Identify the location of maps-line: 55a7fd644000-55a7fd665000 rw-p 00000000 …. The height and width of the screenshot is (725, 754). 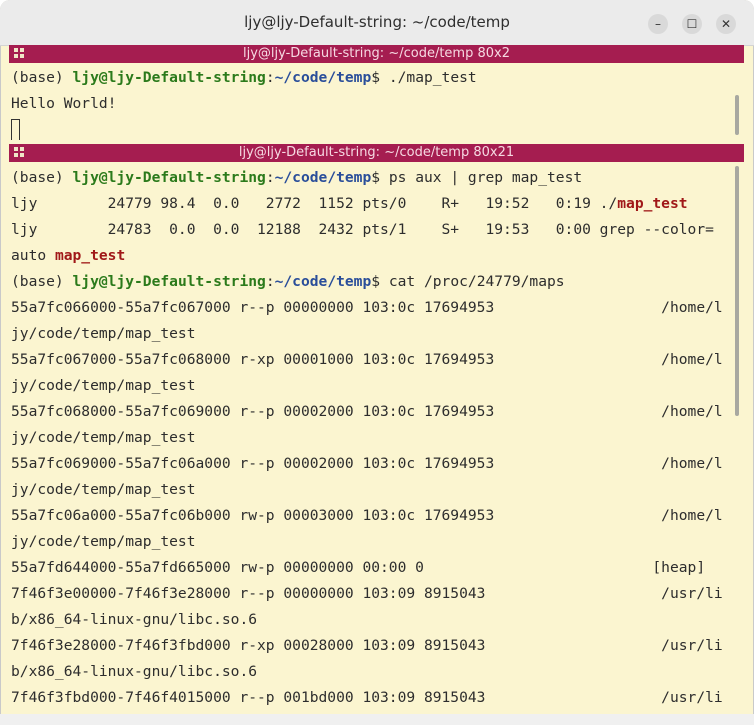
(358, 567).